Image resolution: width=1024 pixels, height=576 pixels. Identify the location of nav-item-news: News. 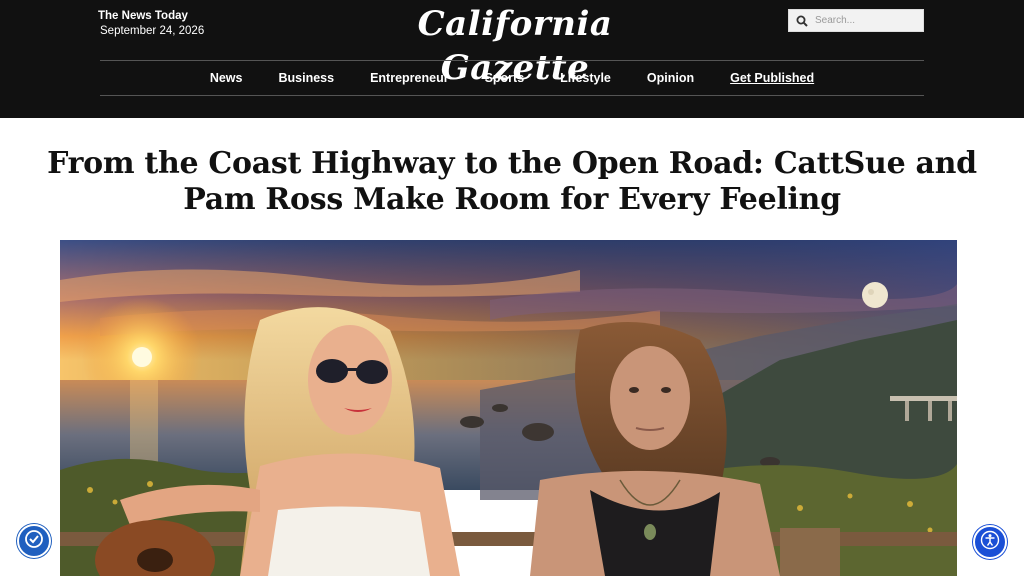
(226, 78).